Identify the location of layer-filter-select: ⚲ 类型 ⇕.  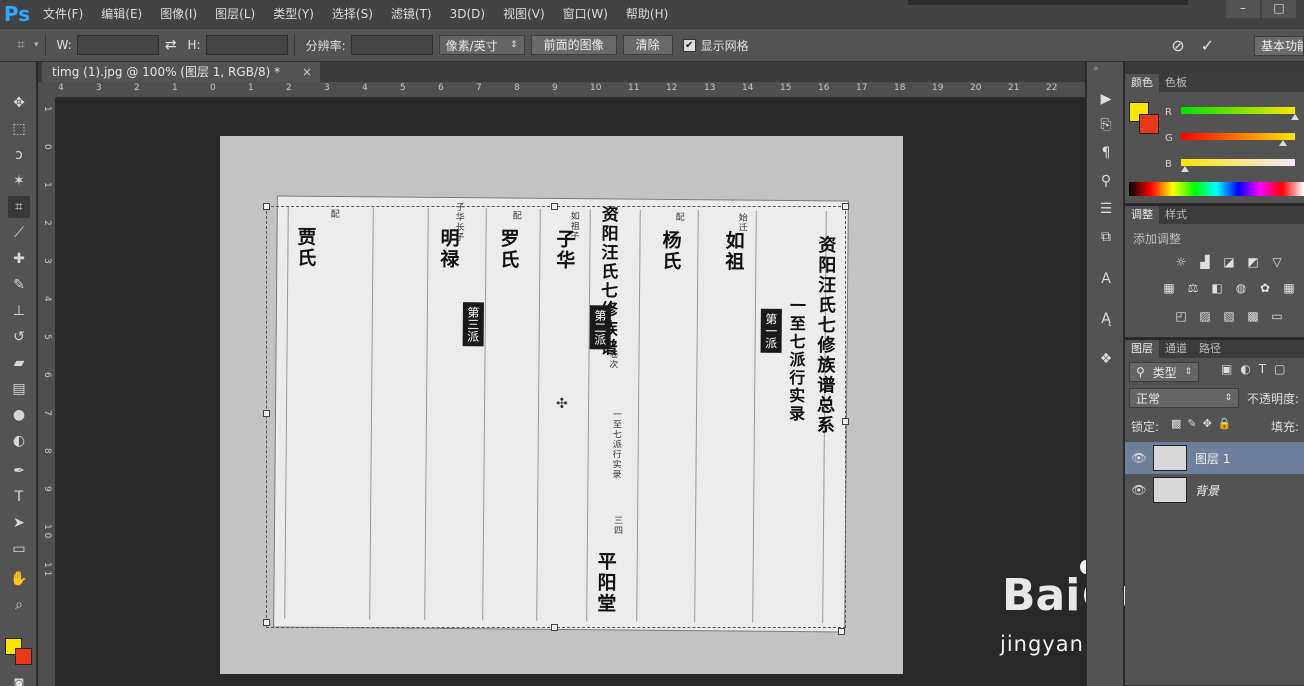
(1164, 372).